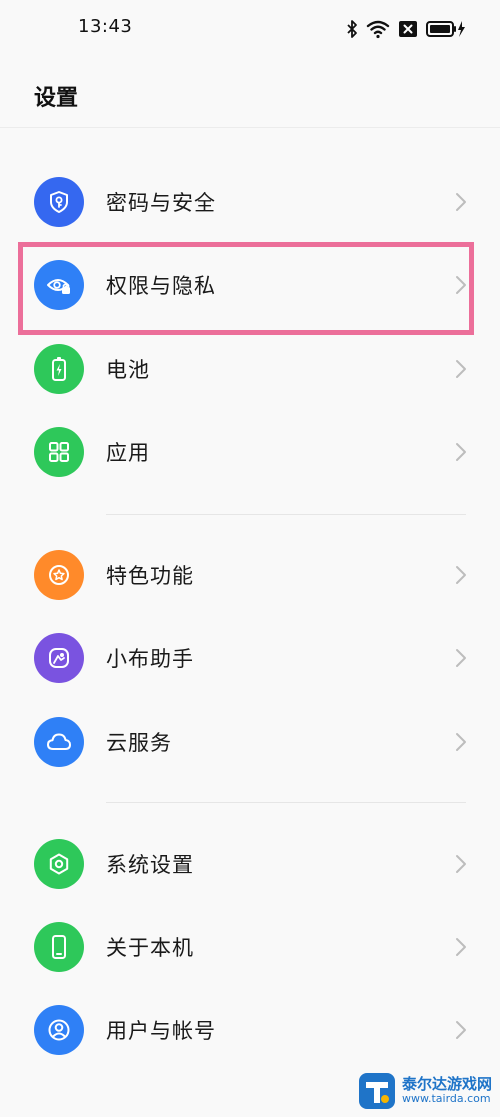 The width and height of the screenshot is (500, 1117). Describe the element at coordinates (150, 576) in the screenshot. I see `settings-item-label: 特色功能` at that location.